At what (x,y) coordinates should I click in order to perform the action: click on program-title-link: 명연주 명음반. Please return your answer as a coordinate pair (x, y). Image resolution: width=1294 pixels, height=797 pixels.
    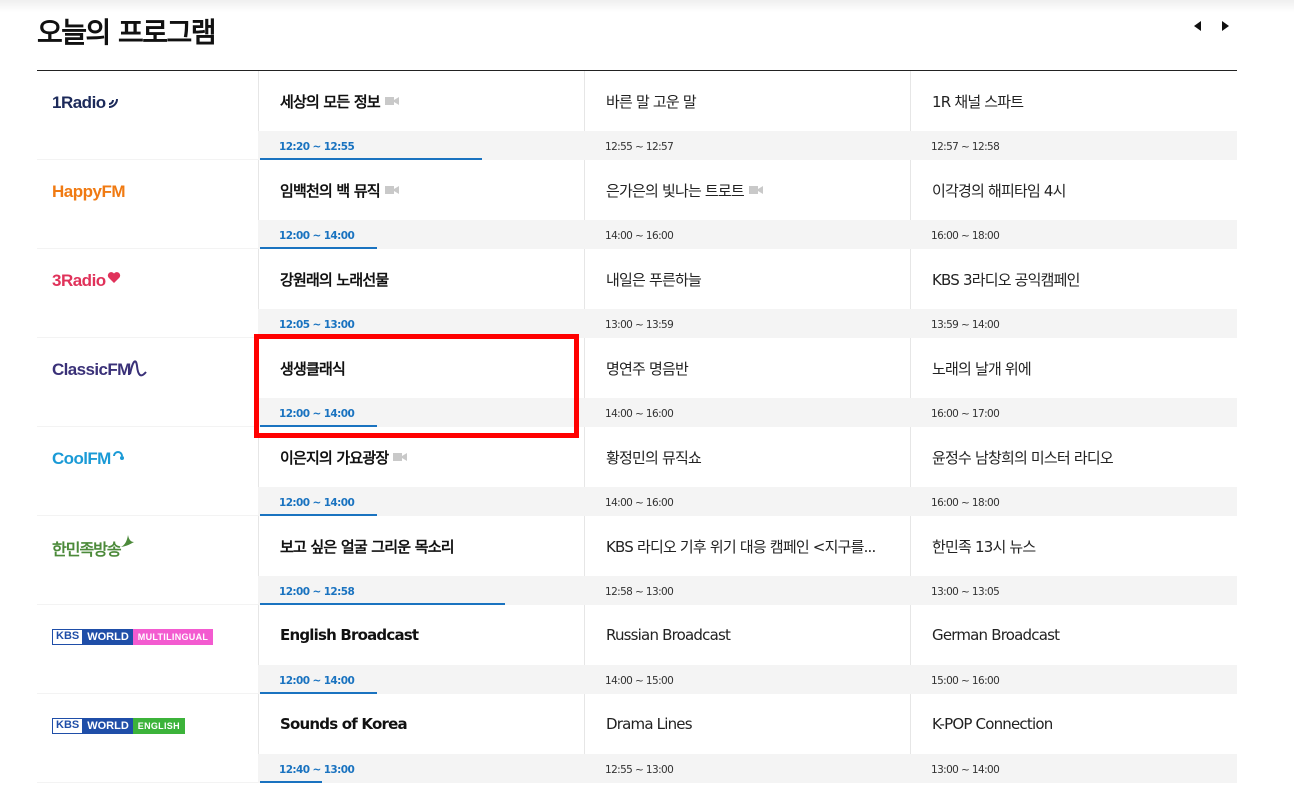
    Looking at the image, I should click on (747, 368).